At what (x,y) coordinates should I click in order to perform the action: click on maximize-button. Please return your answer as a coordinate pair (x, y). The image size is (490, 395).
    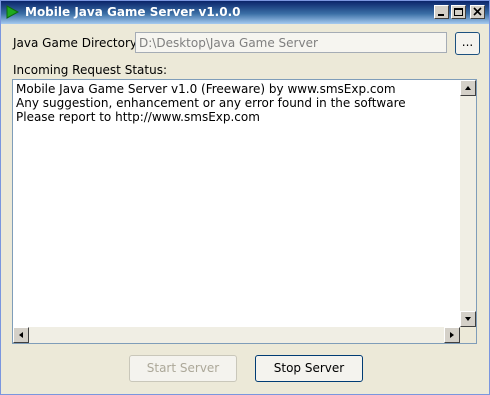
    Looking at the image, I should click on (458, 12).